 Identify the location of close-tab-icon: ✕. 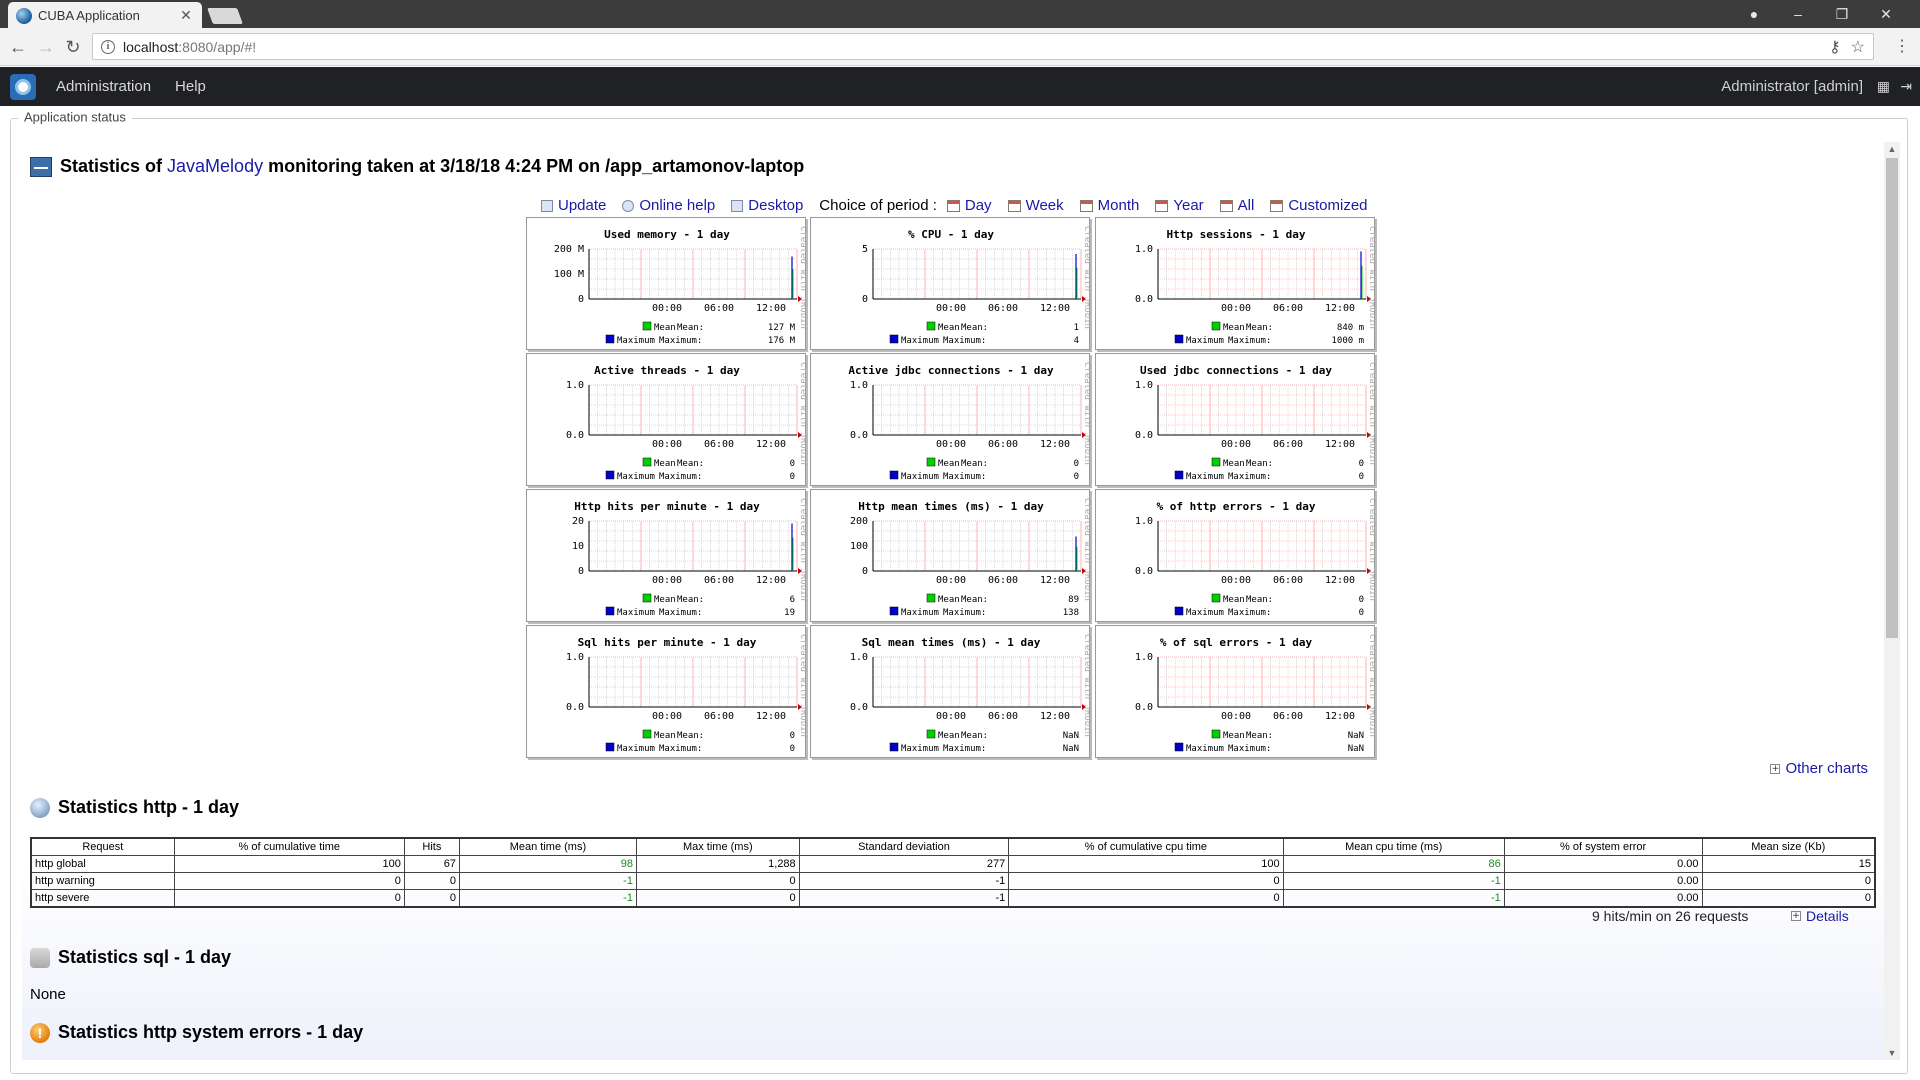
(186, 15).